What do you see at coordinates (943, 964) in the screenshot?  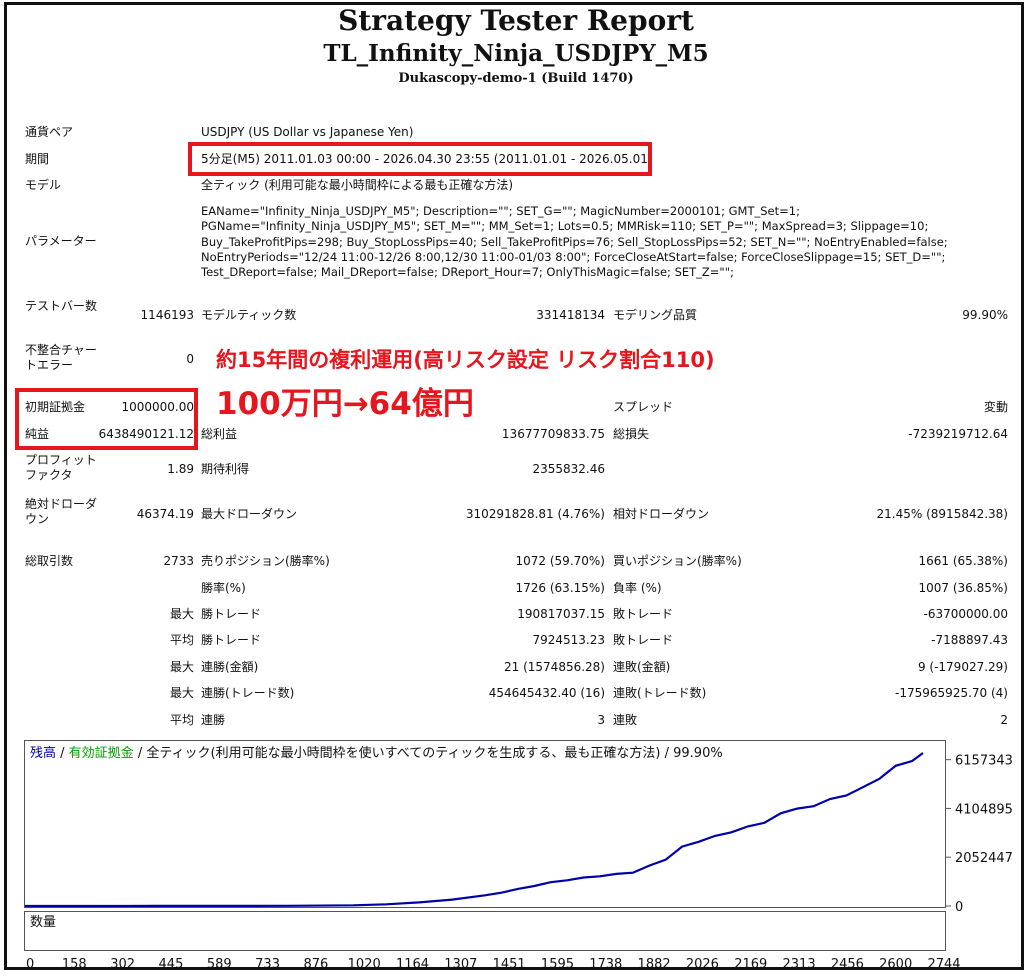 I see `x-tick-label: 2744` at bounding box center [943, 964].